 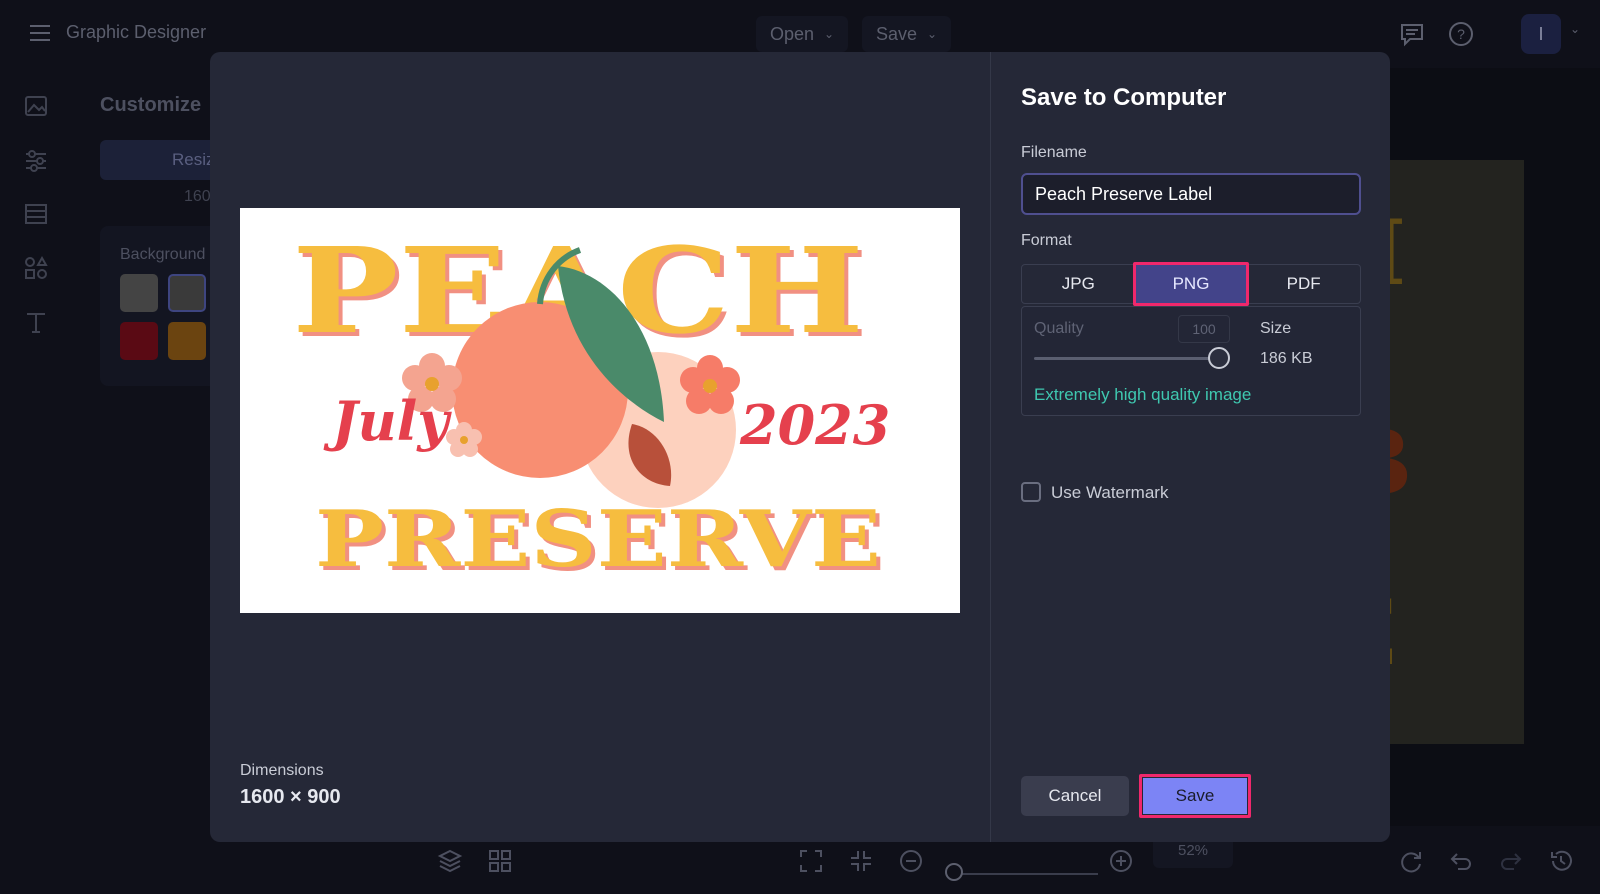 What do you see at coordinates (897, 33) in the screenshot?
I see `save-menu-label: Save` at bounding box center [897, 33].